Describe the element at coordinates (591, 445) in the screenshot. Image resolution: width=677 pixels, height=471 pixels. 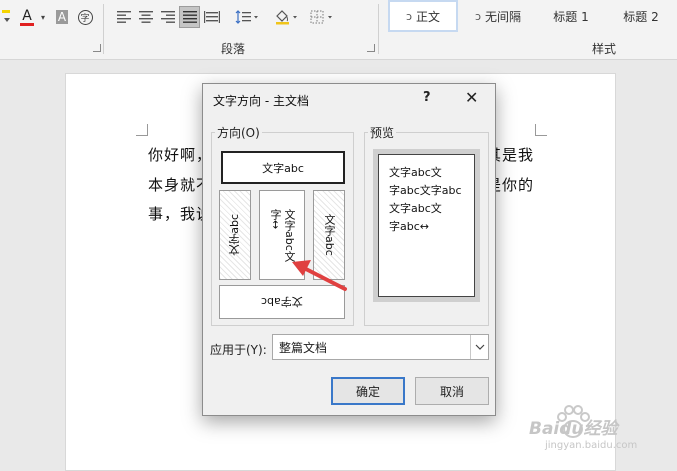
I see `watermark-url: jingyan.baidu.com` at that location.